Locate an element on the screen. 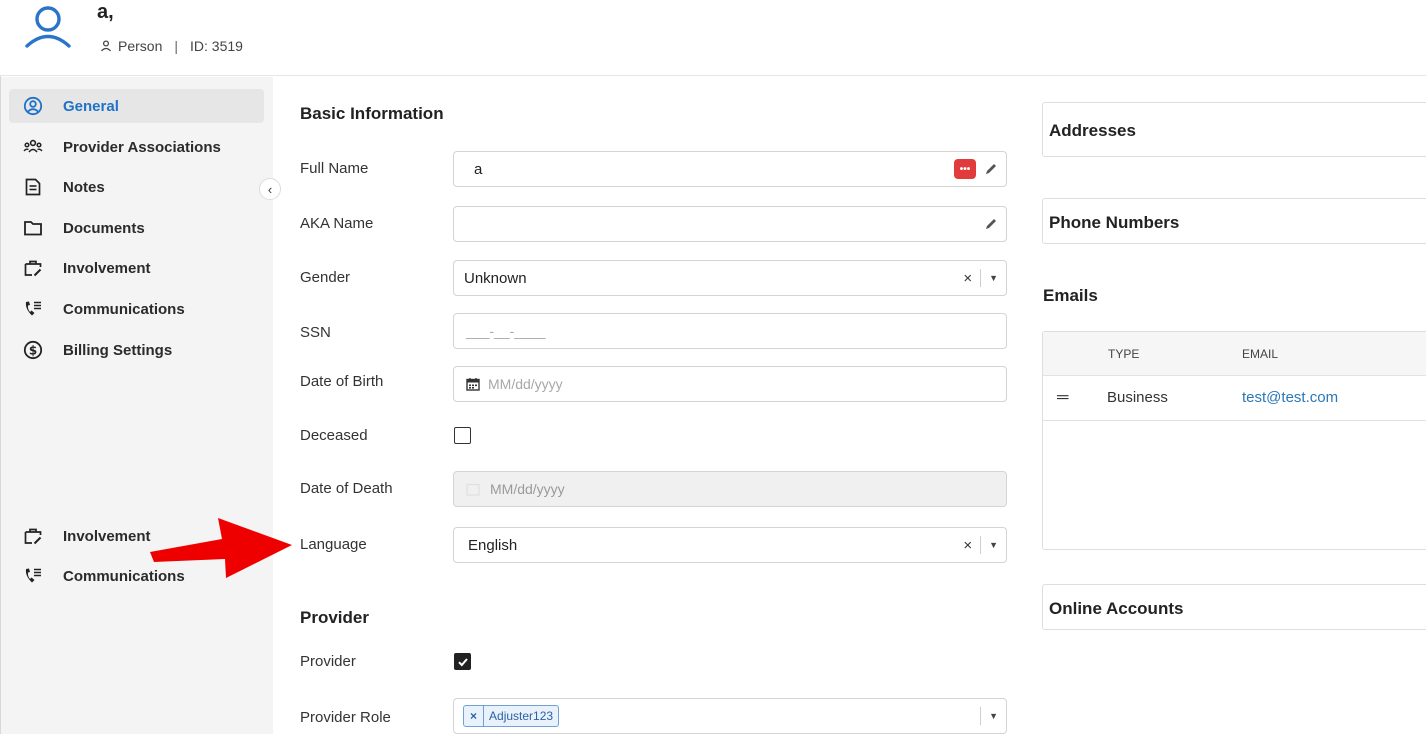  language-label: Language is located at coordinates (333, 544).